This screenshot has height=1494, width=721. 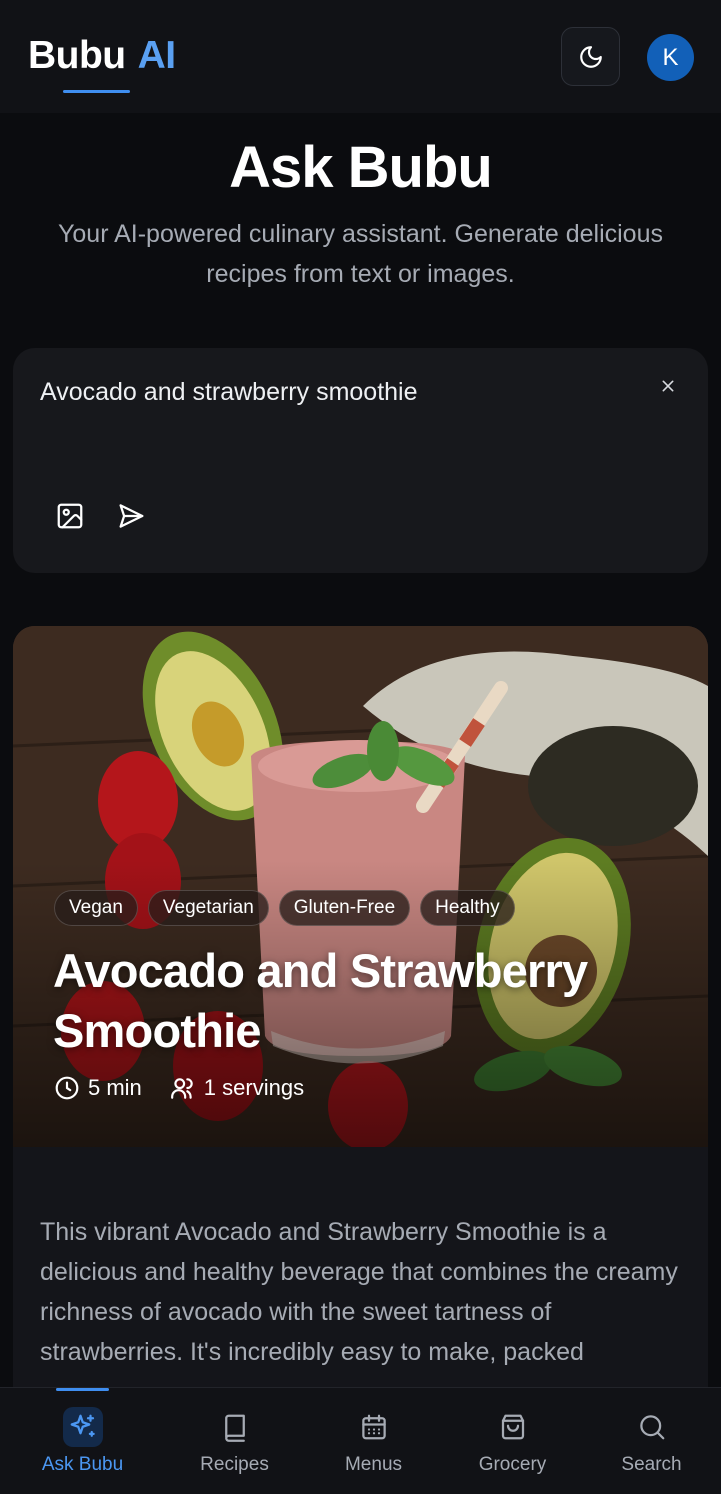 I want to click on bottom-navigation: Ask Bubu Recipes Menus Grocery Search, so click(x=360, y=1440).